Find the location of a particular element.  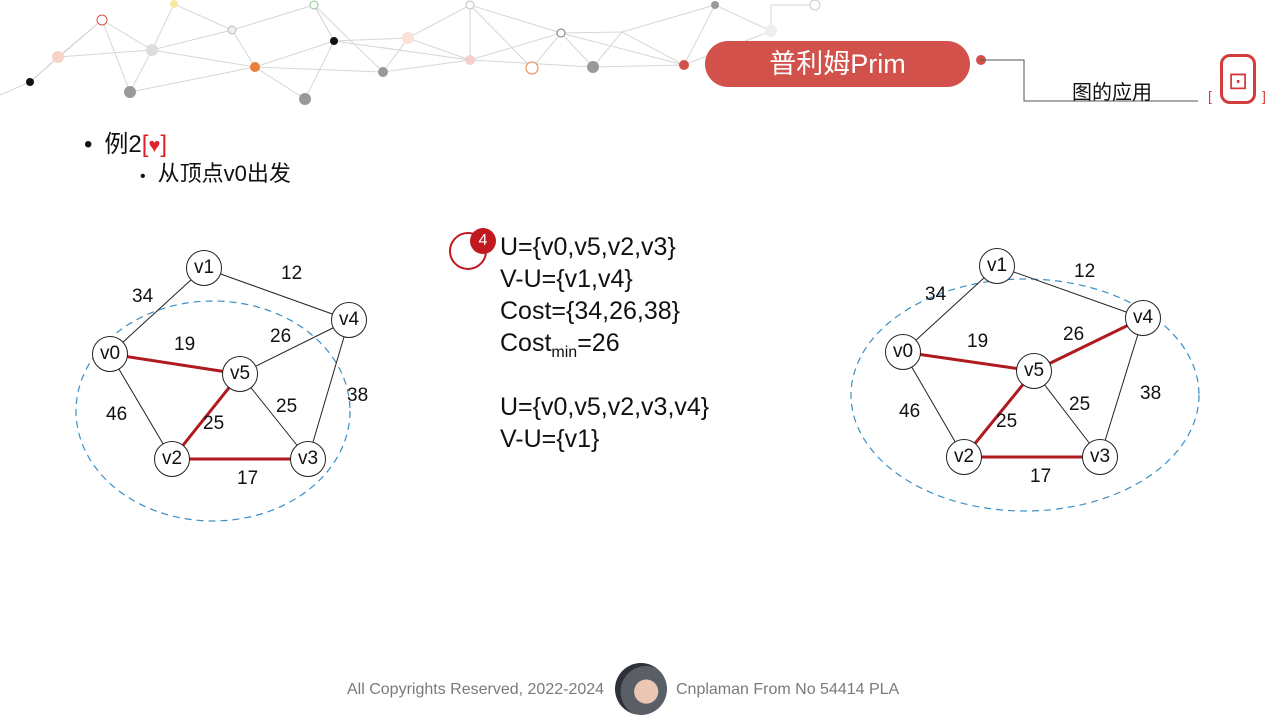

step-line-v-minus-u: V-U={v1,v4} is located at coordinates (566, 279).